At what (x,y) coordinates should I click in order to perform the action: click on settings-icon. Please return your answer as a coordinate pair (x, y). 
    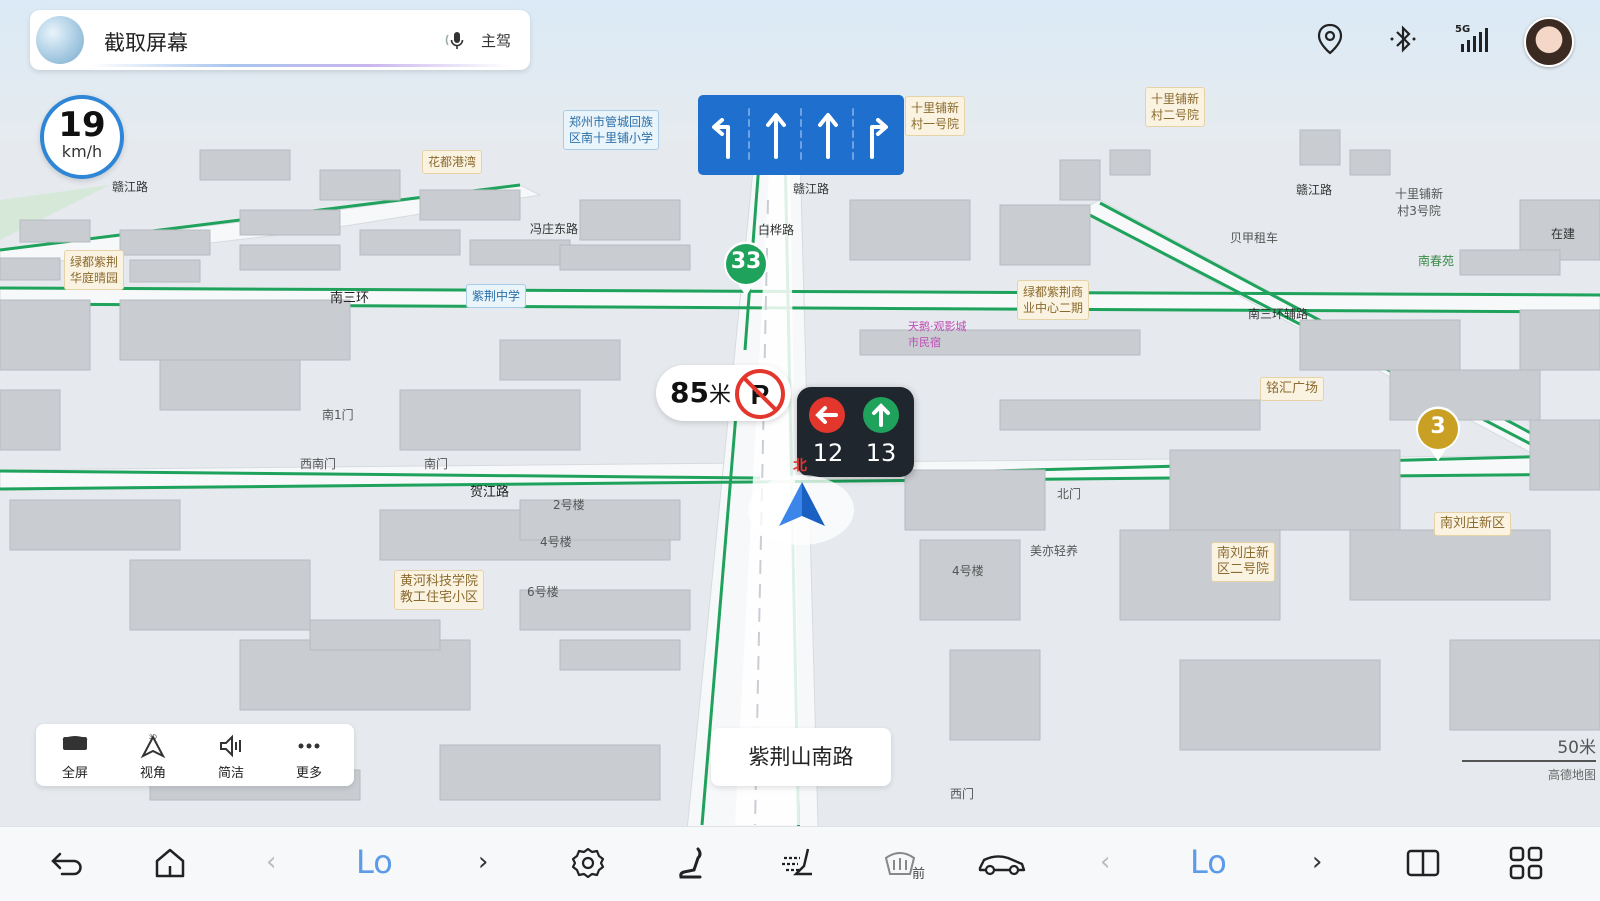
    Looking at the image, I should click on (588, 863).